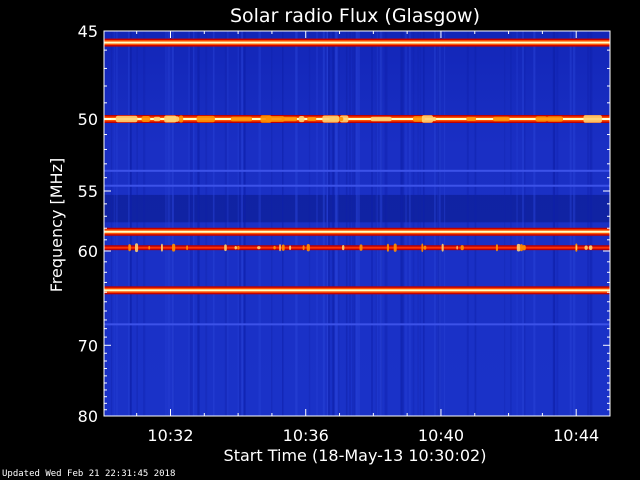 The height and width of the screenshot is (480, 640). I want to click on y-tick-label: 50, so click(88, 119).